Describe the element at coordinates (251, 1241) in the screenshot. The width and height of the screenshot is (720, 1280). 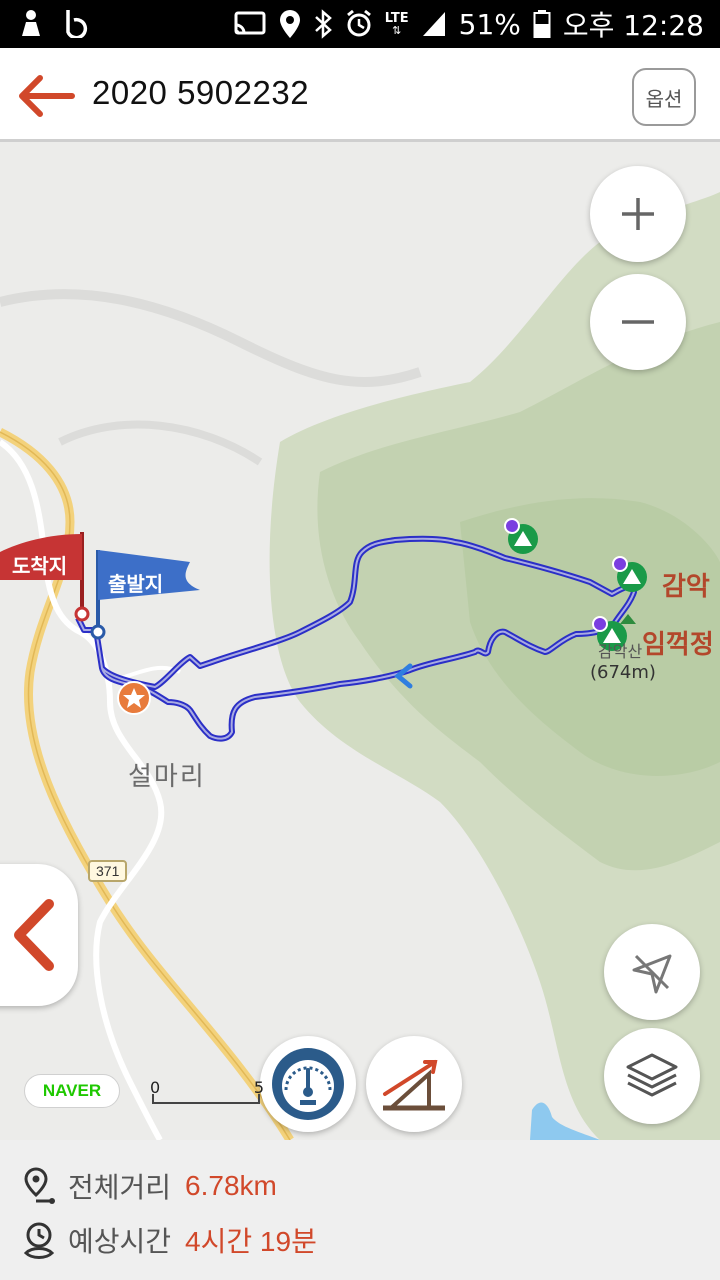
I see `time-value: 4시간 19분` at that location.